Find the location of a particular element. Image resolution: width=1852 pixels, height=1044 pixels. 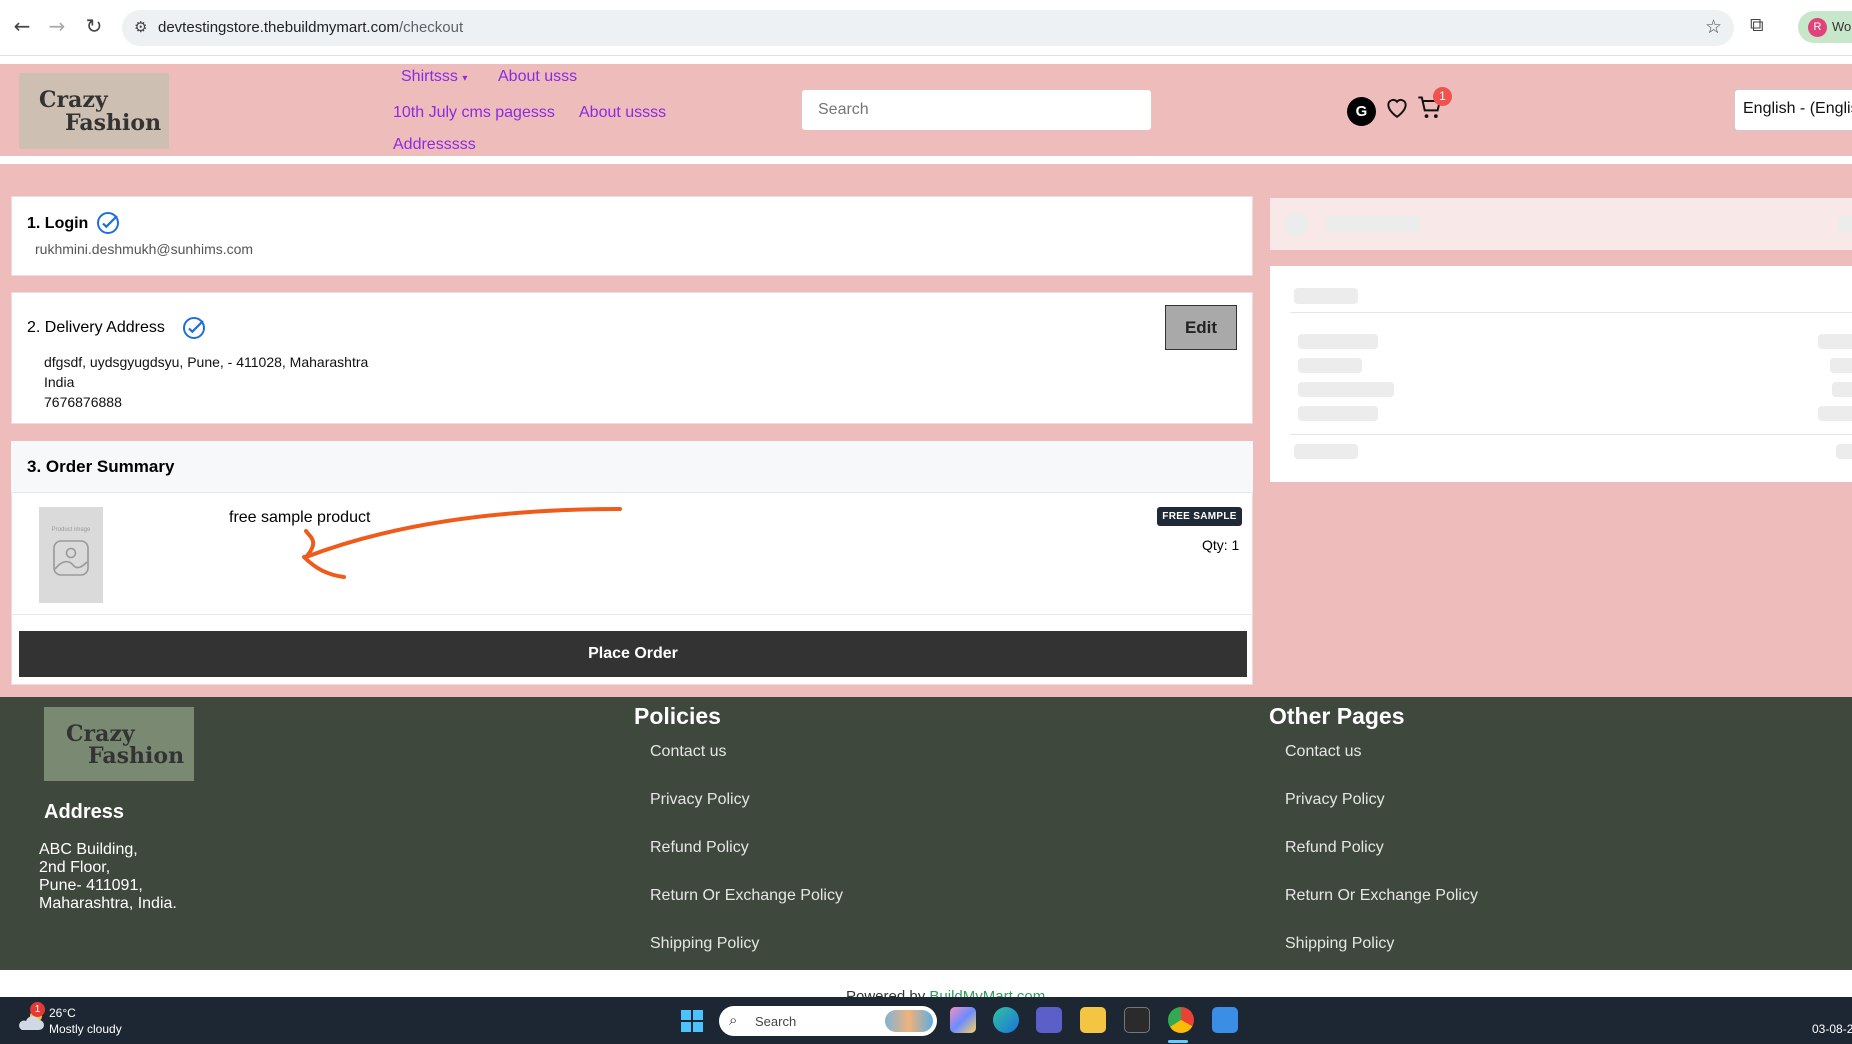

caret-down-icon: ▾ is located at coordinates (465, 78).